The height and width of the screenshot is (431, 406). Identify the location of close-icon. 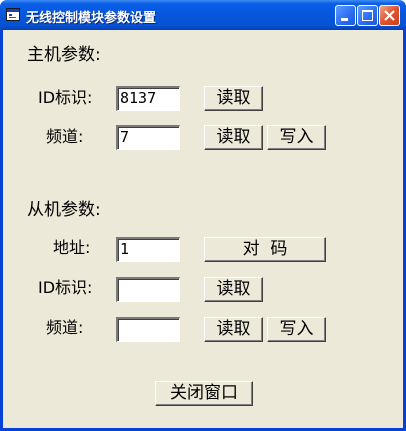
(389, 15).